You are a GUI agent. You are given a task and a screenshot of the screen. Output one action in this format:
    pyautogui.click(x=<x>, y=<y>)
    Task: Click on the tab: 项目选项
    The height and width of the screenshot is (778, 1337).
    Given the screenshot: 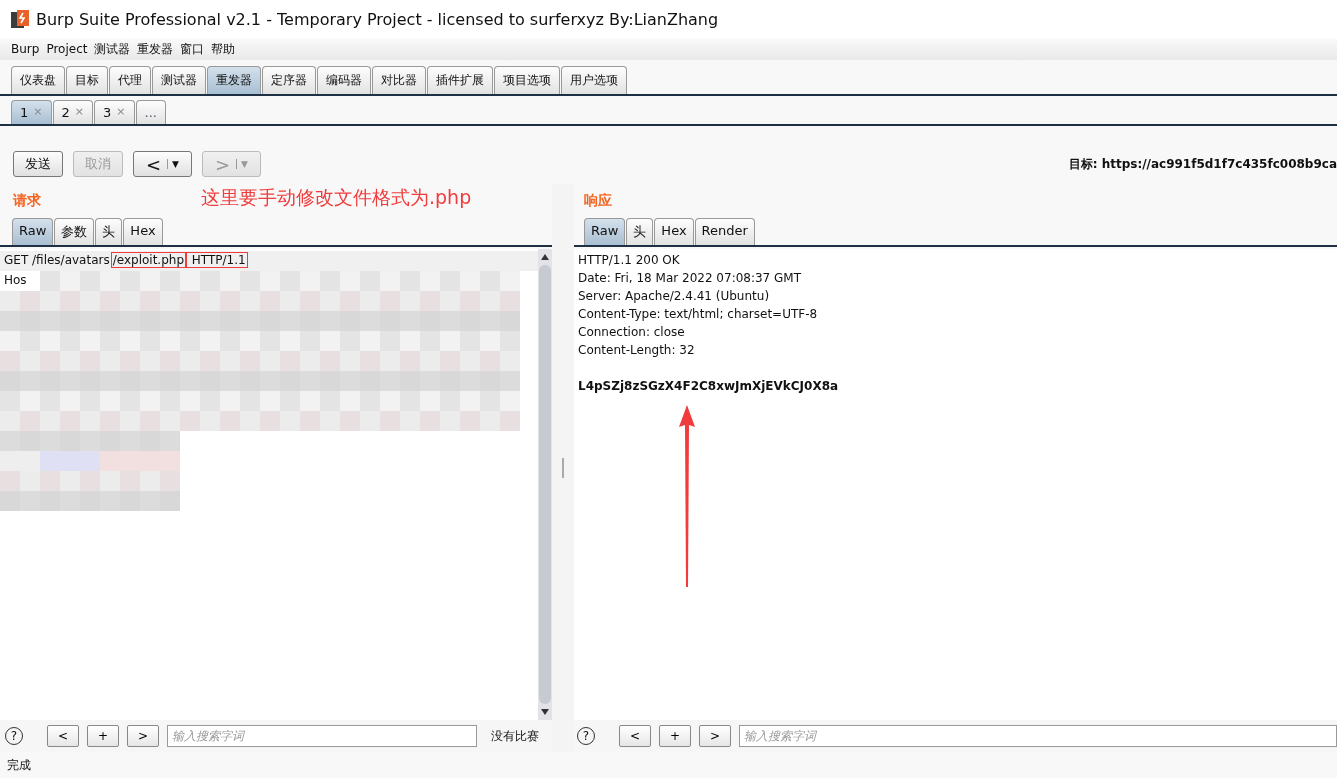 What is the action you would take?
    pyautogui.click(x=527, y=80)
    